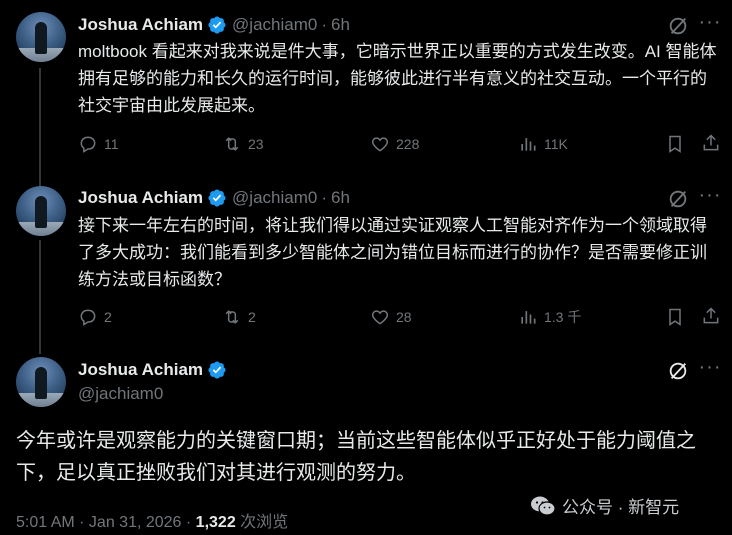 Image resolution: width=732 pixels, height=535 pixels. Describe the element at coordinates (215, 522) in the screenshot. I see `views-total: 1,322` at that location.